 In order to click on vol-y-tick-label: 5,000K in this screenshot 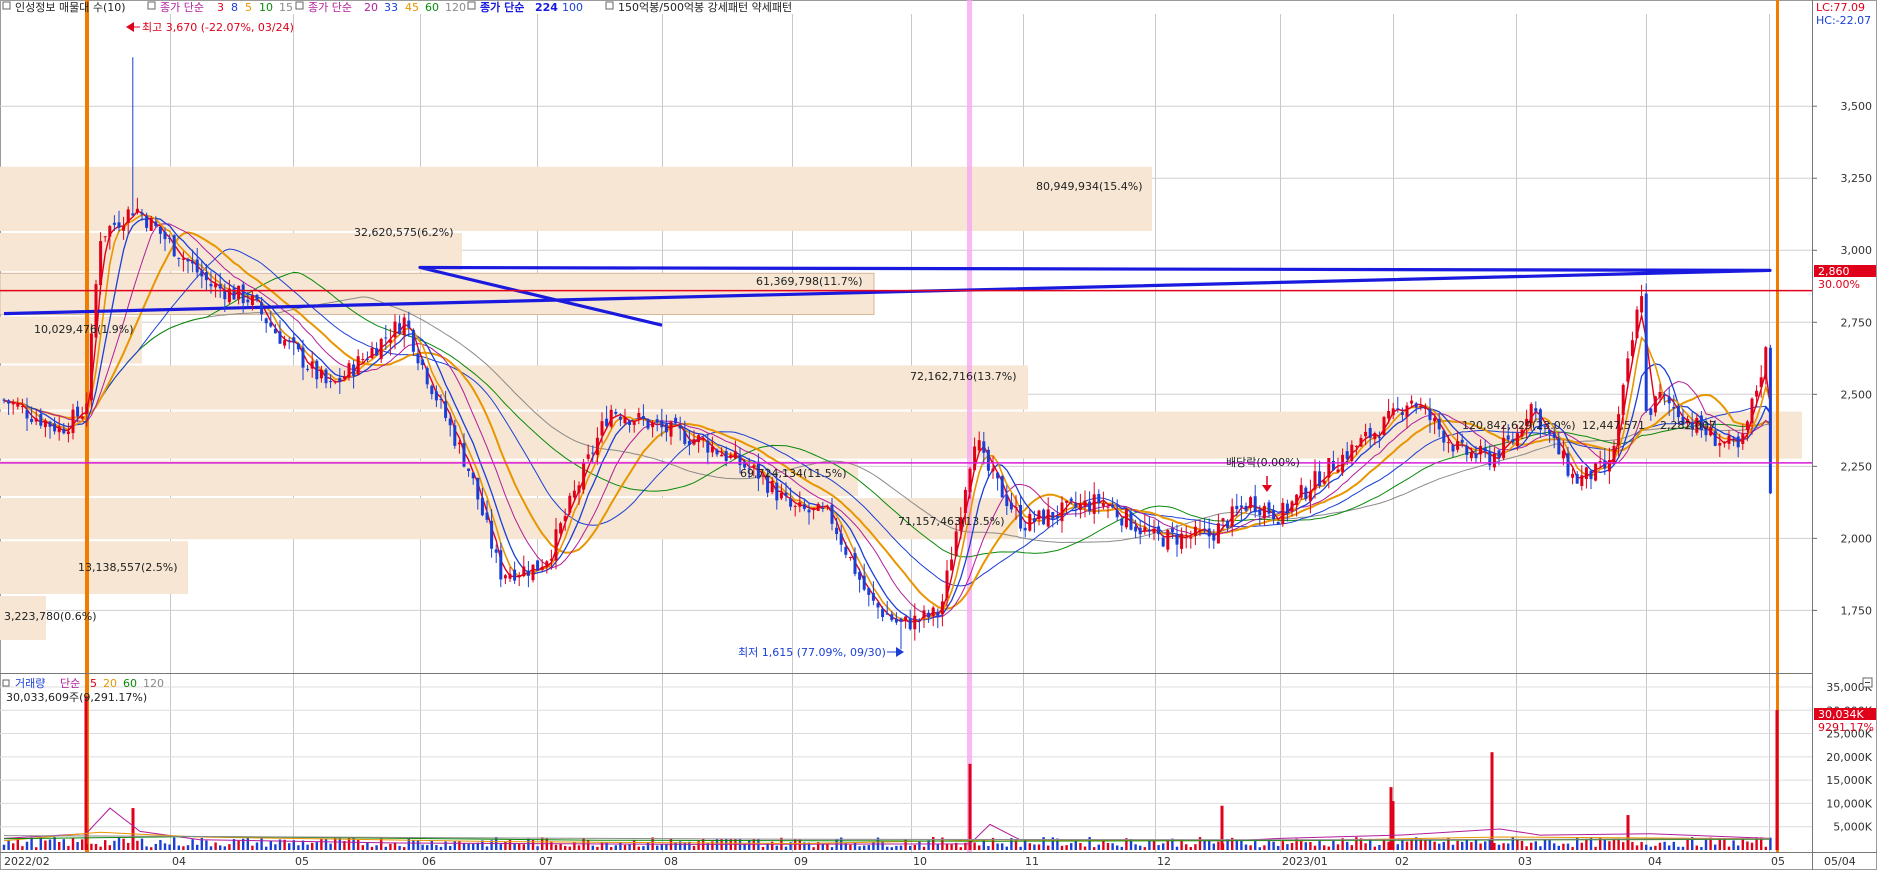, I will do `click(1852, 827)`.